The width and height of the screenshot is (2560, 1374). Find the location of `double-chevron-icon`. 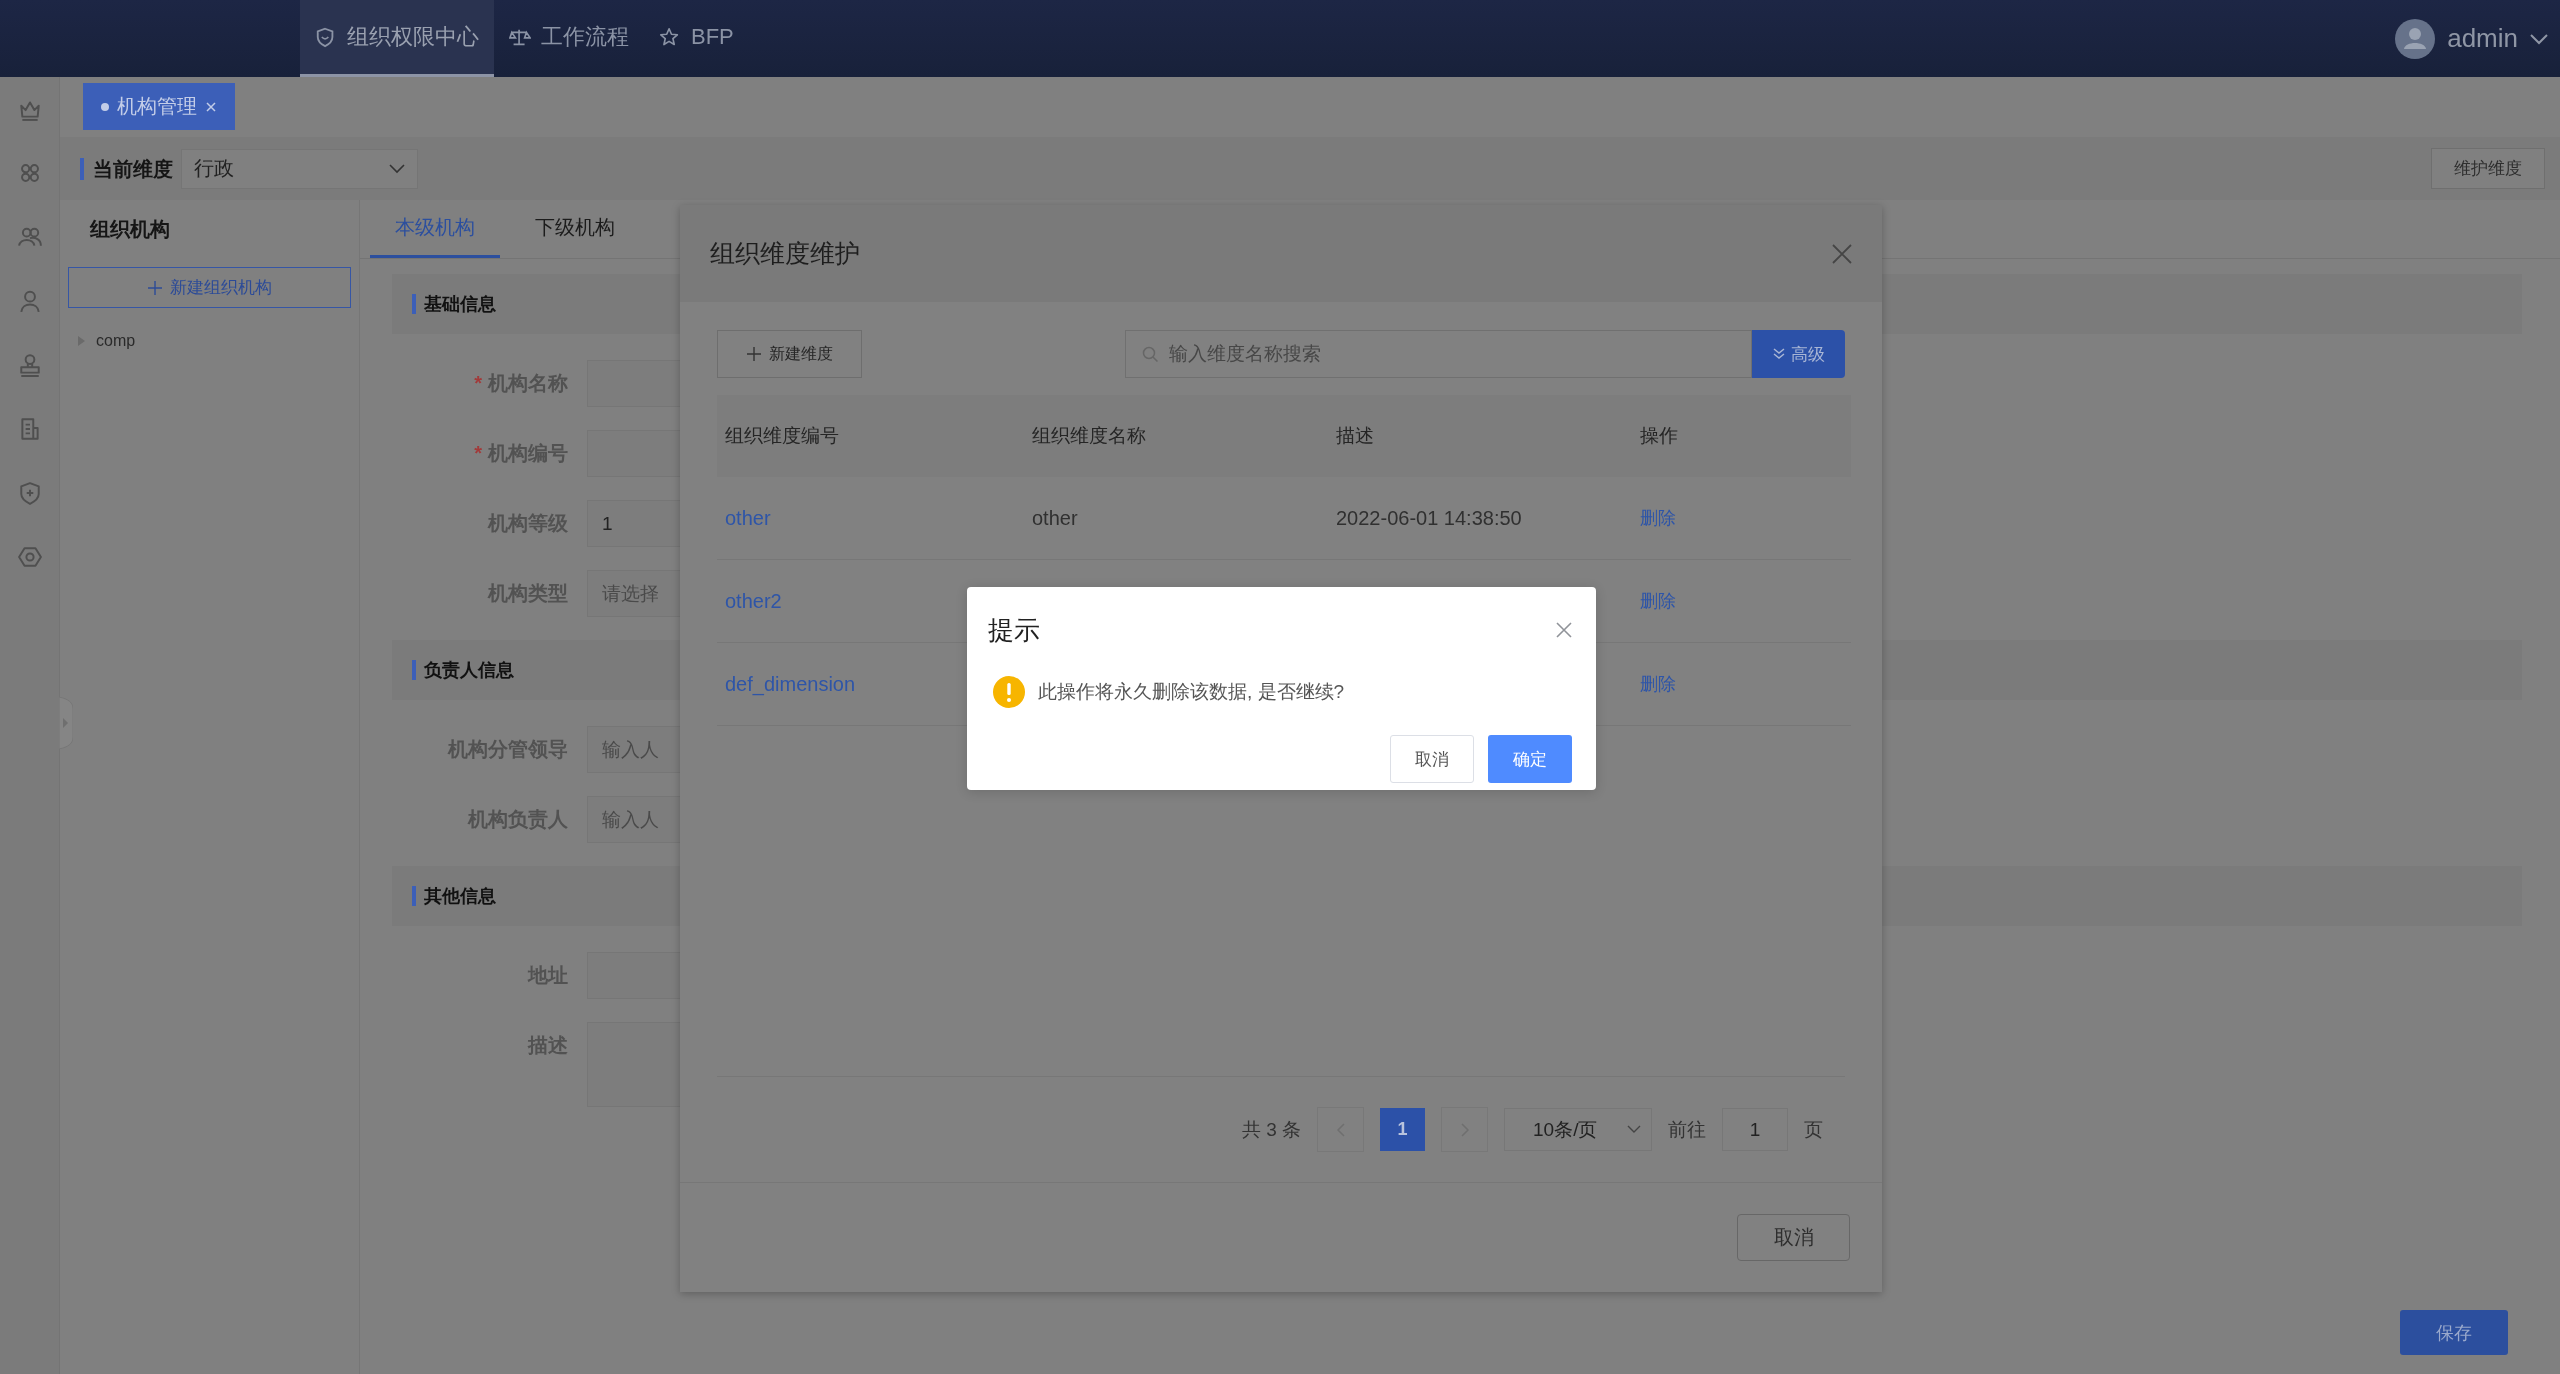

double-chevron-icon is located at coordinates (1778, 354).